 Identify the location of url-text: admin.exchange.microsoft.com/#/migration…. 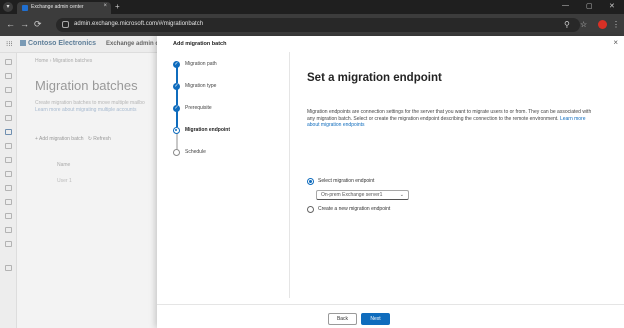
(139, 24).